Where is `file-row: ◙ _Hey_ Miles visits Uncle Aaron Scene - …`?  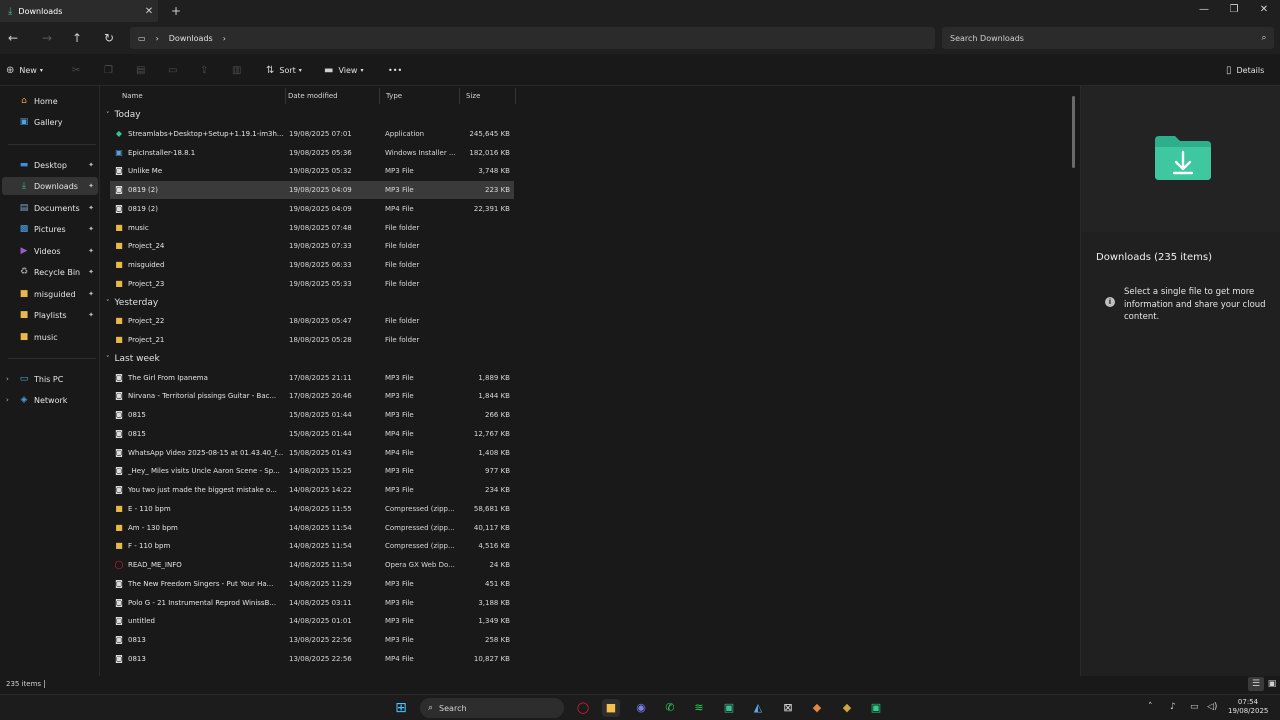
file-row: ◙ _Hey_ Miles visits Uncle Aaron Scene - … is located at coordinates (312, 471).